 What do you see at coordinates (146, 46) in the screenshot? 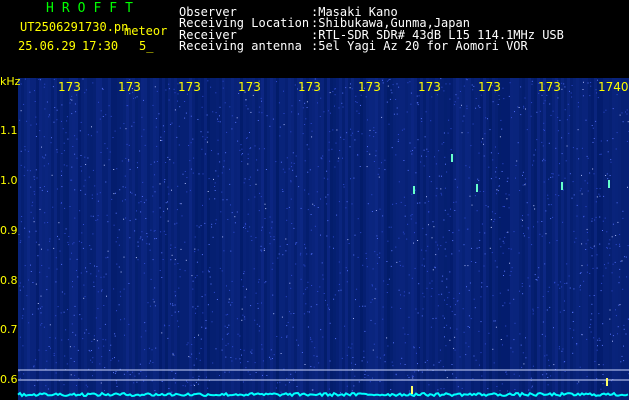
I see `interval-label: 5_` at bounding box center [146, 46].